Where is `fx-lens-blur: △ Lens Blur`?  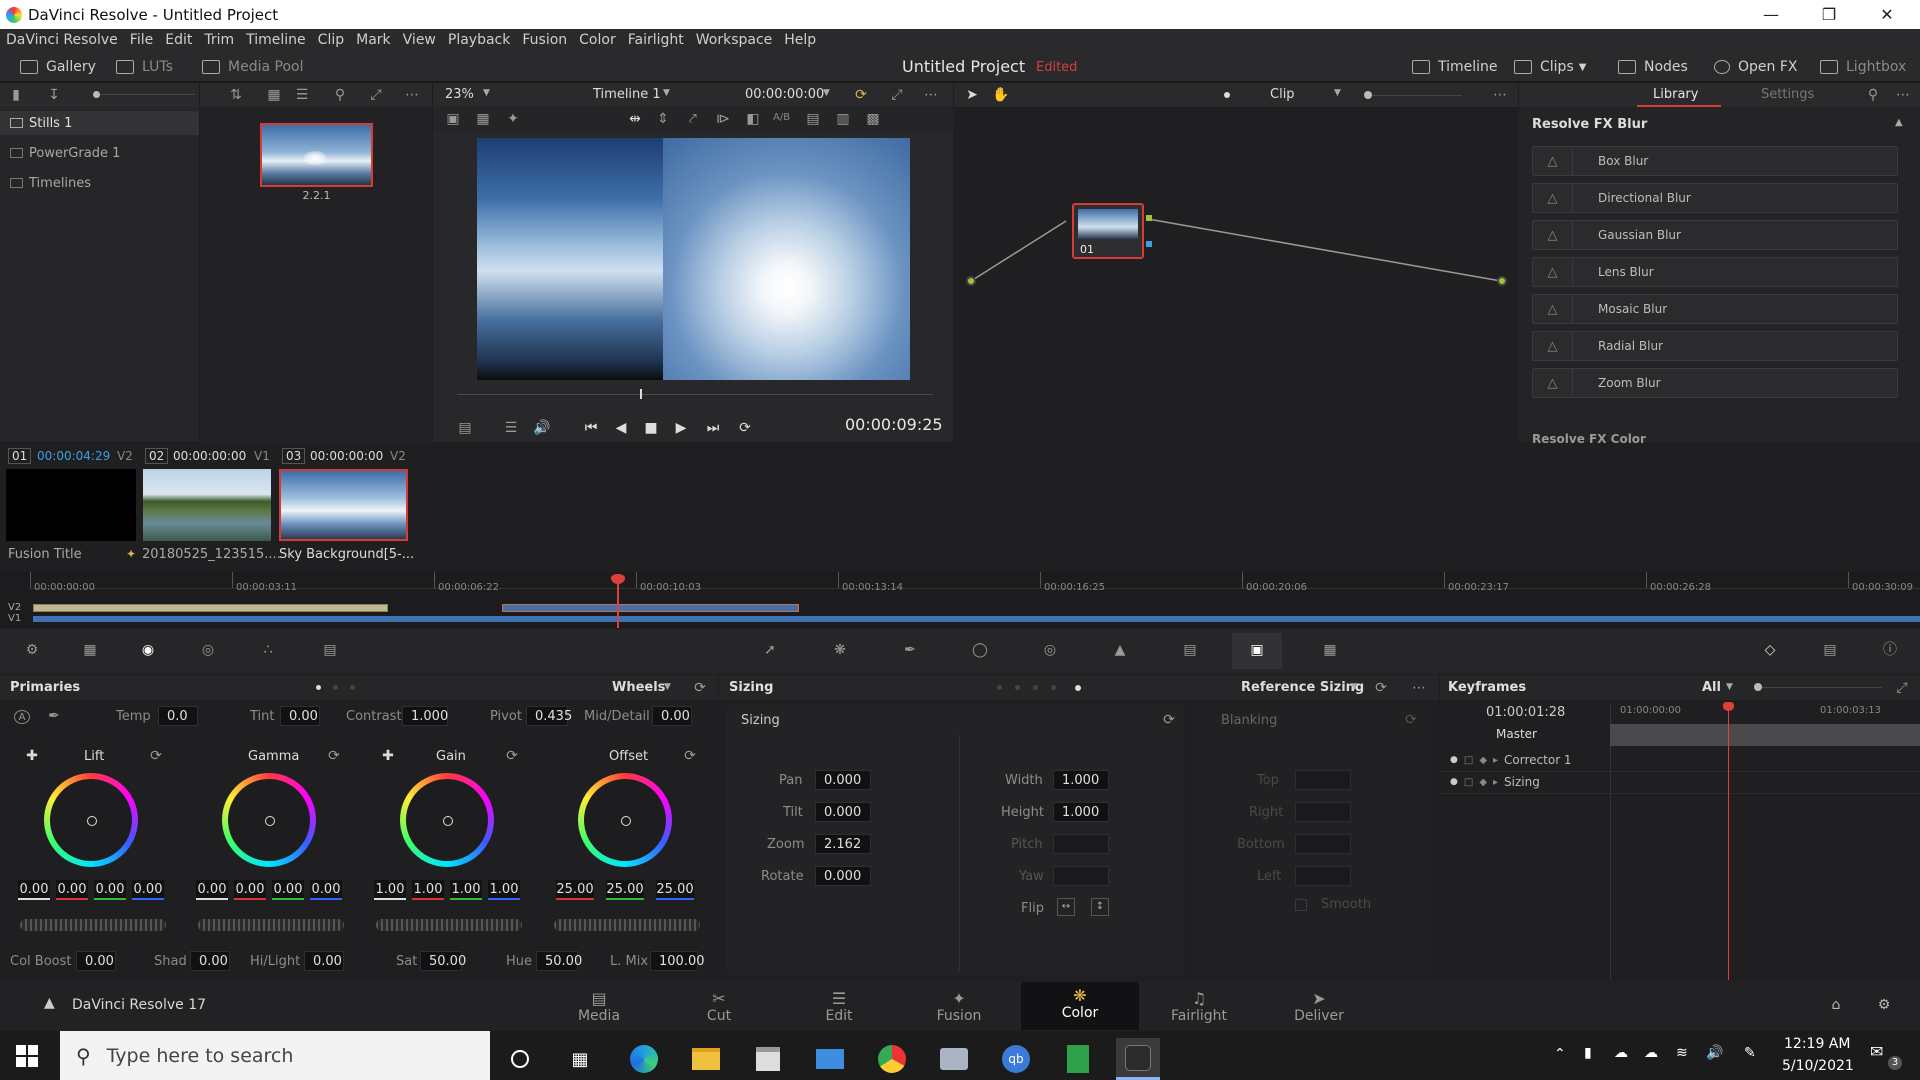
fx-lens-blur: △ Lens Blur is located at coordinates (1715, 272).